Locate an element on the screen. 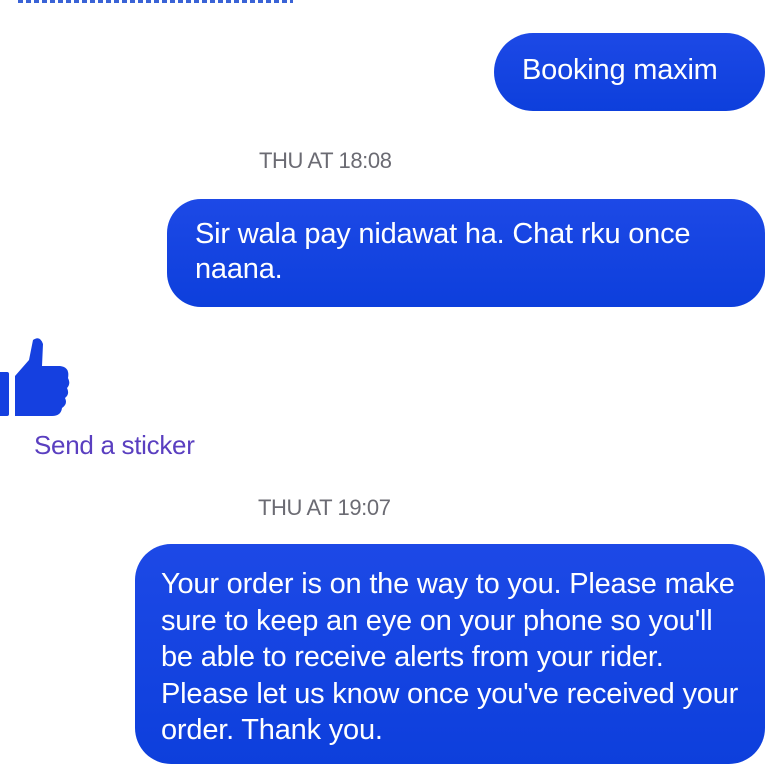 The image size is (768, 768). message-text: Booking maxim is located at coordinates (620, 70).